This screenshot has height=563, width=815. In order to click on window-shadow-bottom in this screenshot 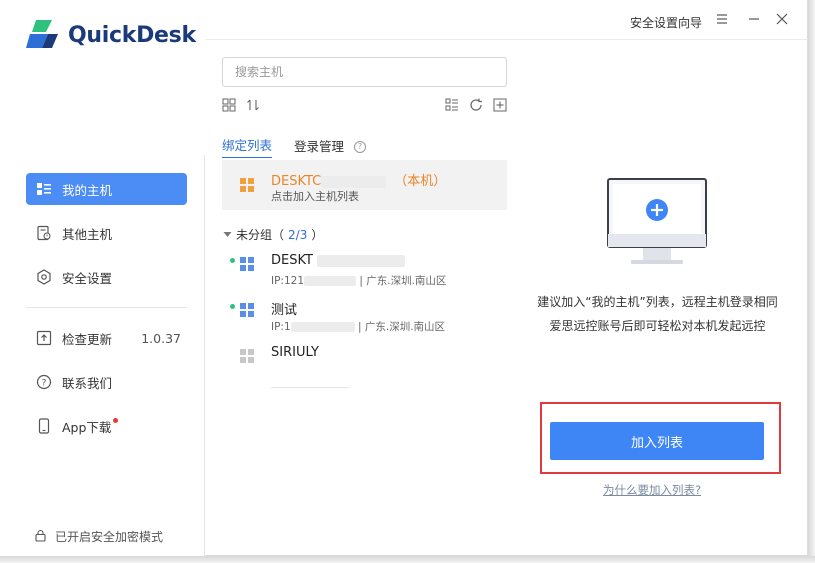, I will do `click(407, 559)`.